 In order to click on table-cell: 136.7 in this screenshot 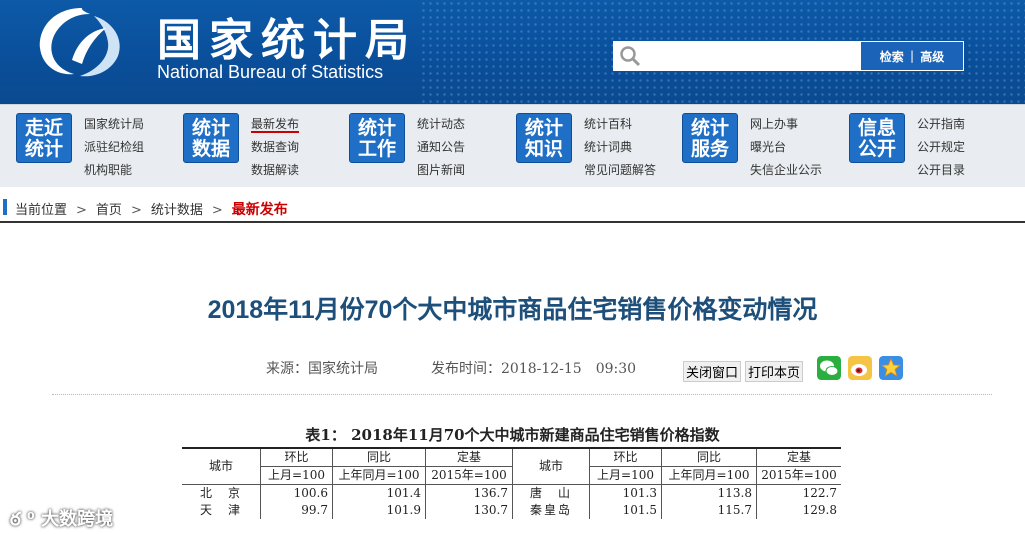, I will do `click(469, 493)`.